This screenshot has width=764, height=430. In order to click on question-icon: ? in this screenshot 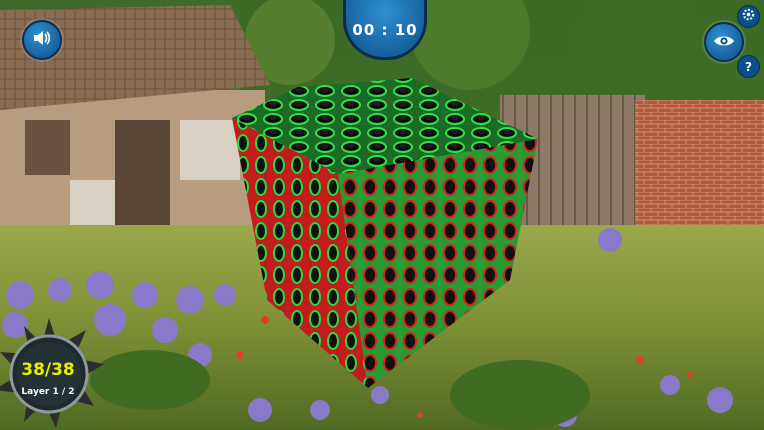, I will do `click(748, 66)`.